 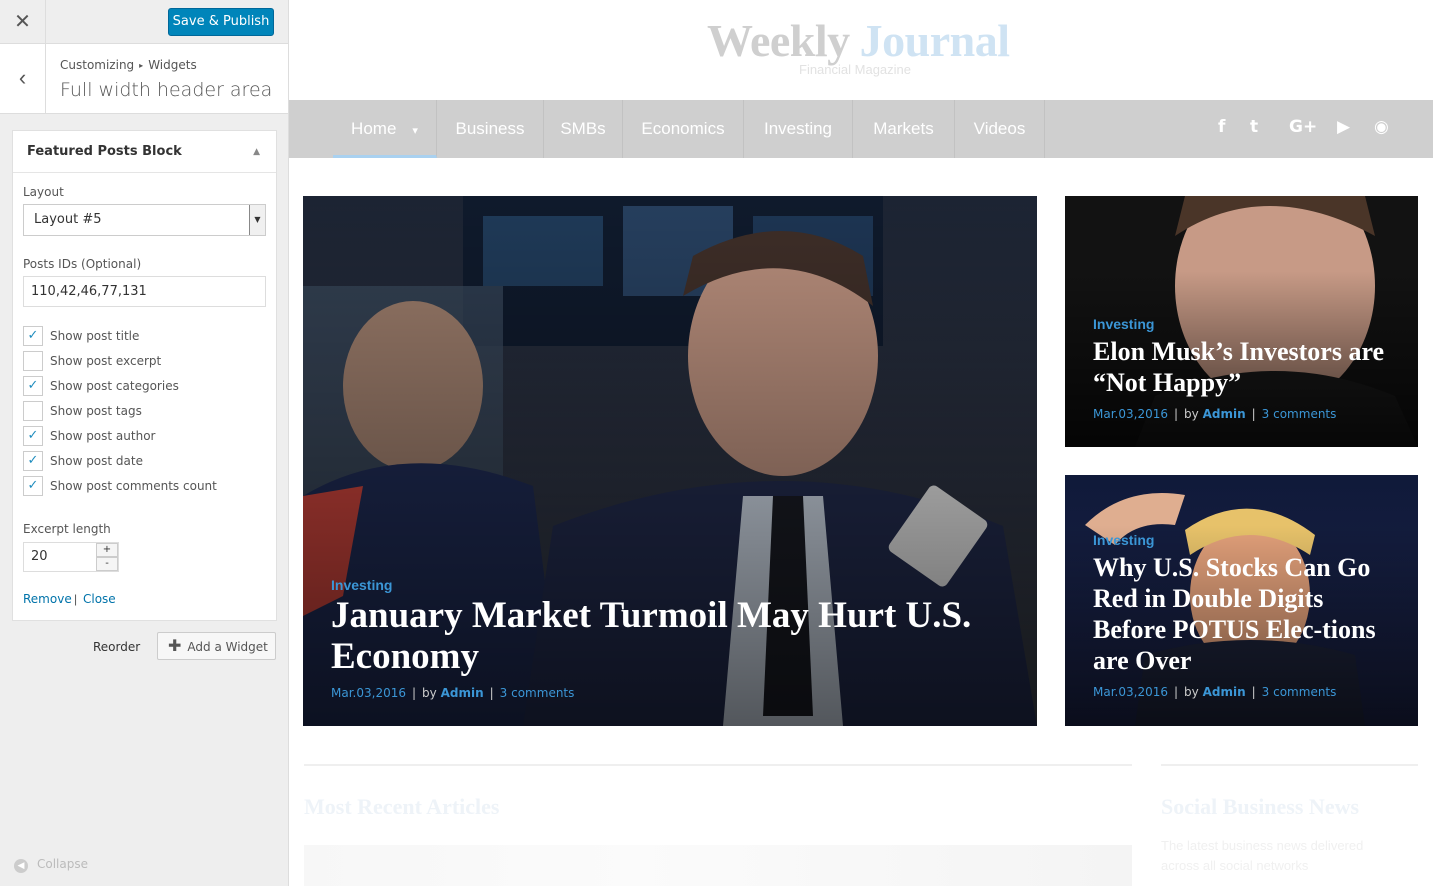 I want to click on excerpt-length-label: Excerpt length, so click(x=67, y=529).